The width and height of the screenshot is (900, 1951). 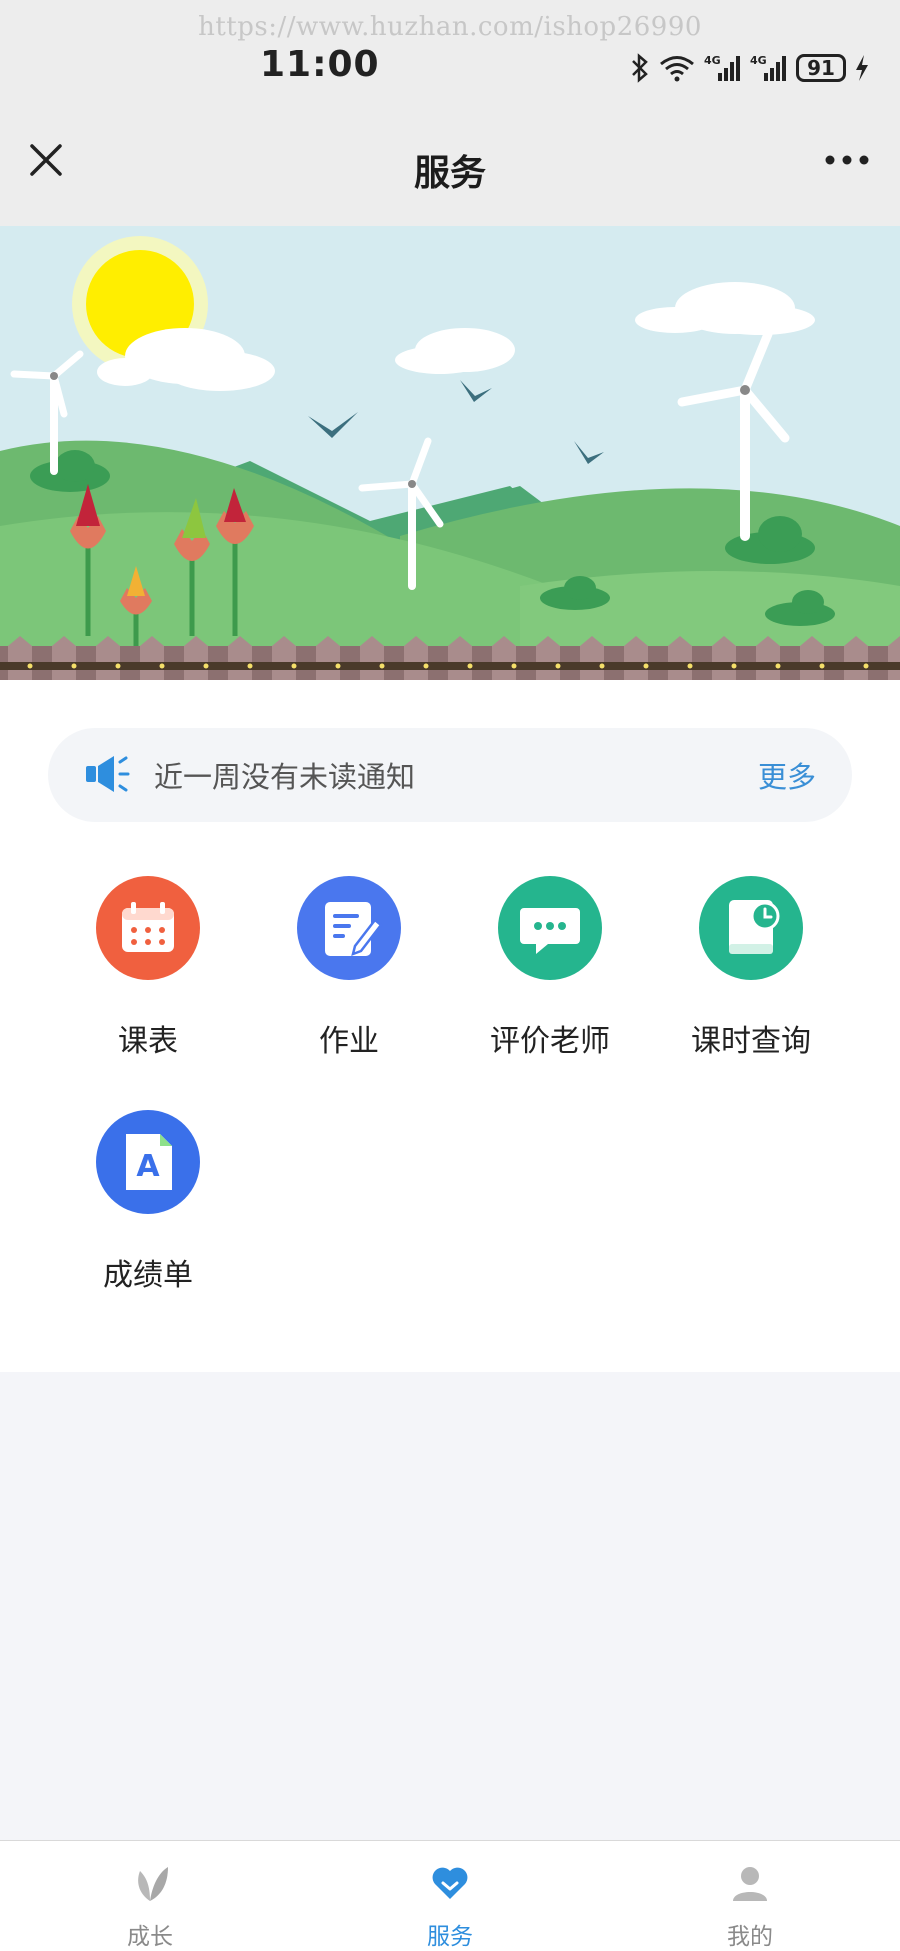 What do you see at coordinates (787, 775) in the screenshot?
I see `notice-more-link: 更多` at bounding box center [787, 775].